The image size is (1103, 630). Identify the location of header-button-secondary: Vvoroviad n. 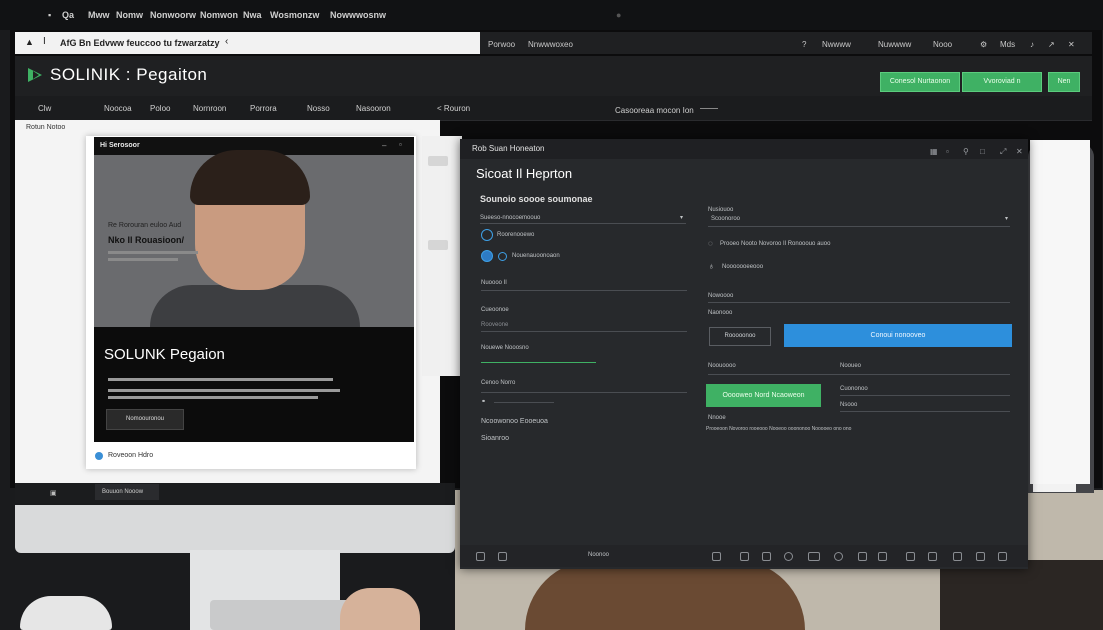
(1002, 82).